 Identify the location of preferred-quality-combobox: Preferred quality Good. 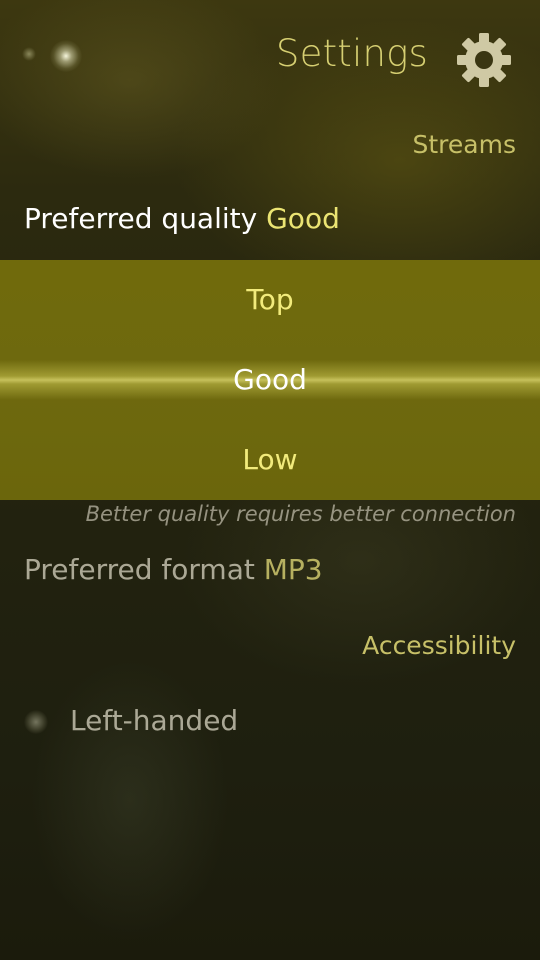
(182, 218).